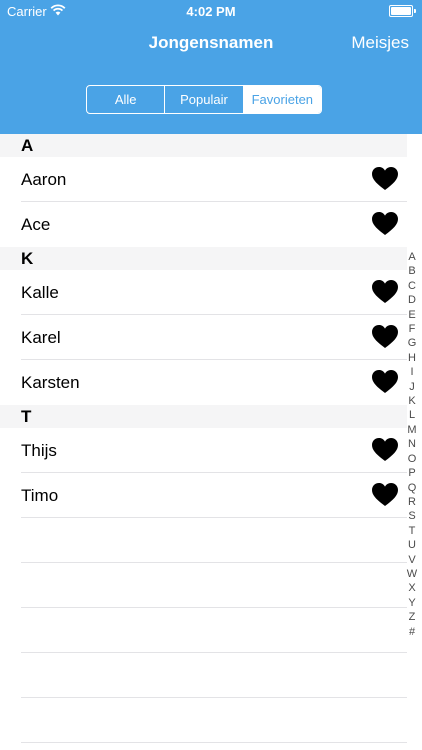 This screenshot has height=750, width=422. What do you see at coordinates (214, 224) in the screenshot?
I see `list-item: Ace` at bounding box center [214, 224].